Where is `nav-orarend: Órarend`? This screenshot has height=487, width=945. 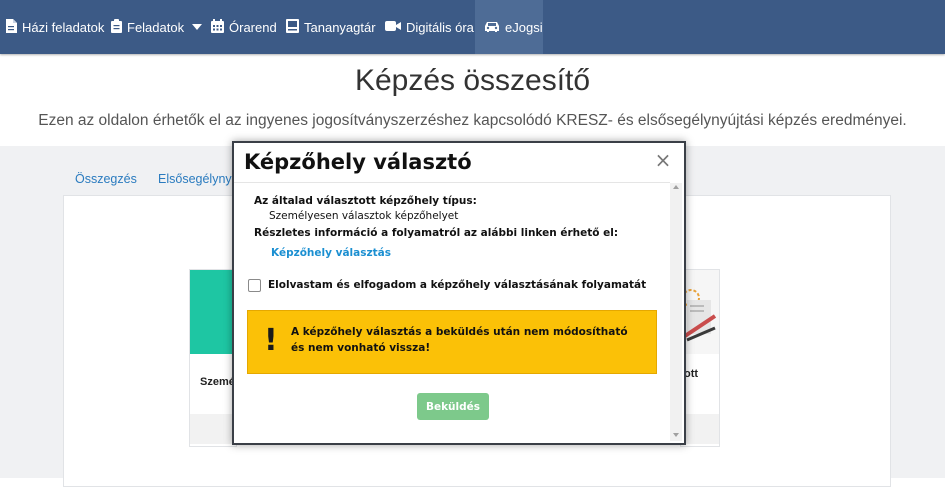
nav-orarend: Órarend is located at coordinates (244, 27).